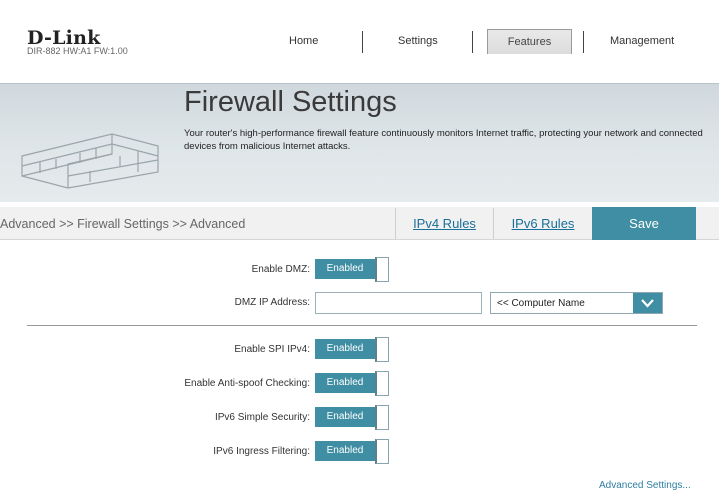 This screenshot has width=719, height=492. What do you see at coordinates (90, 161) in the screenshot?
I see `brick-wall-icon` at bounding box center [90, 161].